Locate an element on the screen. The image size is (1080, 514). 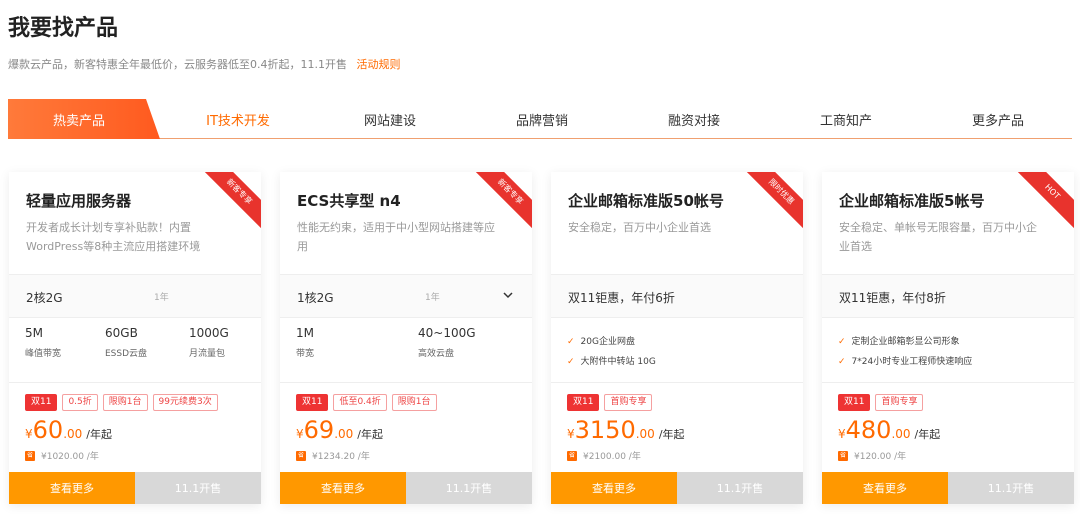
promo-tag: 0.5折 is located at coordinates (80, 402).